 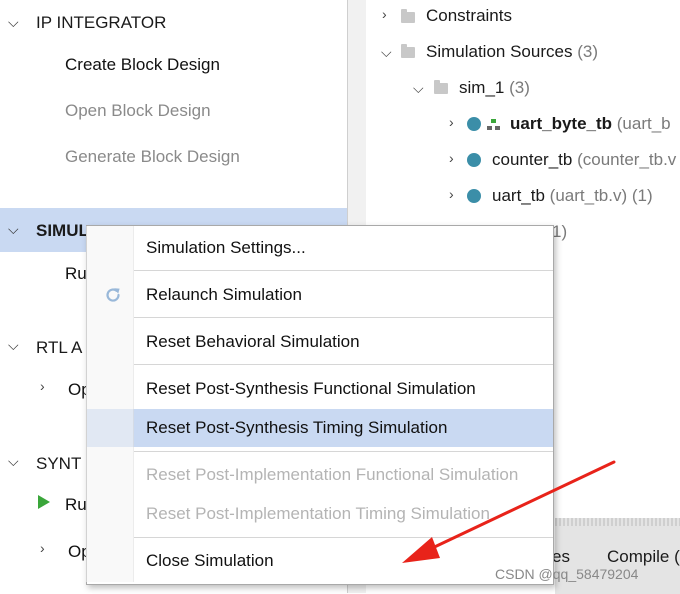 I want to click on uart-byte-tb-label: uart_byte_tb, so click(x=561, y=123).